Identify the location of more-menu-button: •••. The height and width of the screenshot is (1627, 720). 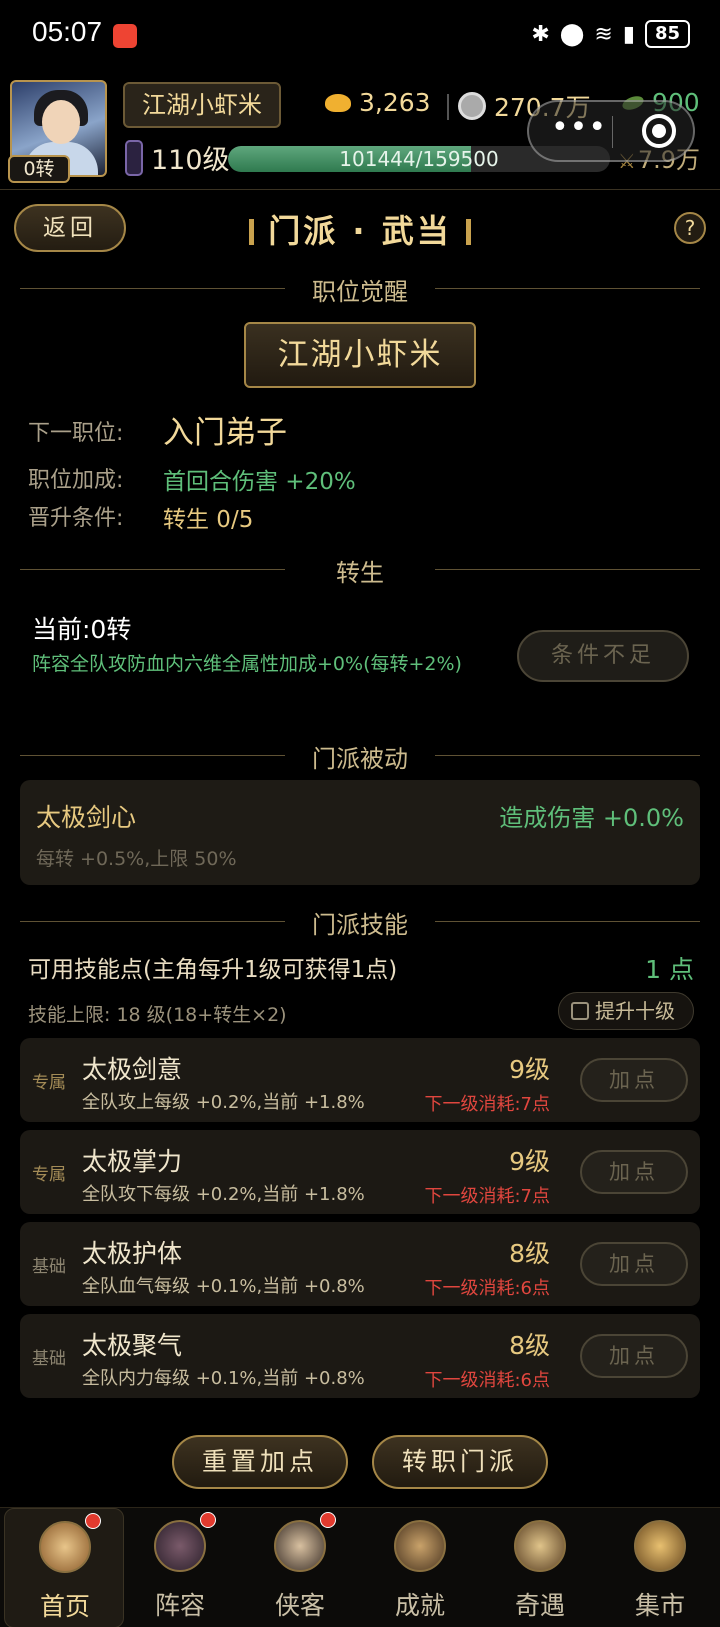
(579, 131).